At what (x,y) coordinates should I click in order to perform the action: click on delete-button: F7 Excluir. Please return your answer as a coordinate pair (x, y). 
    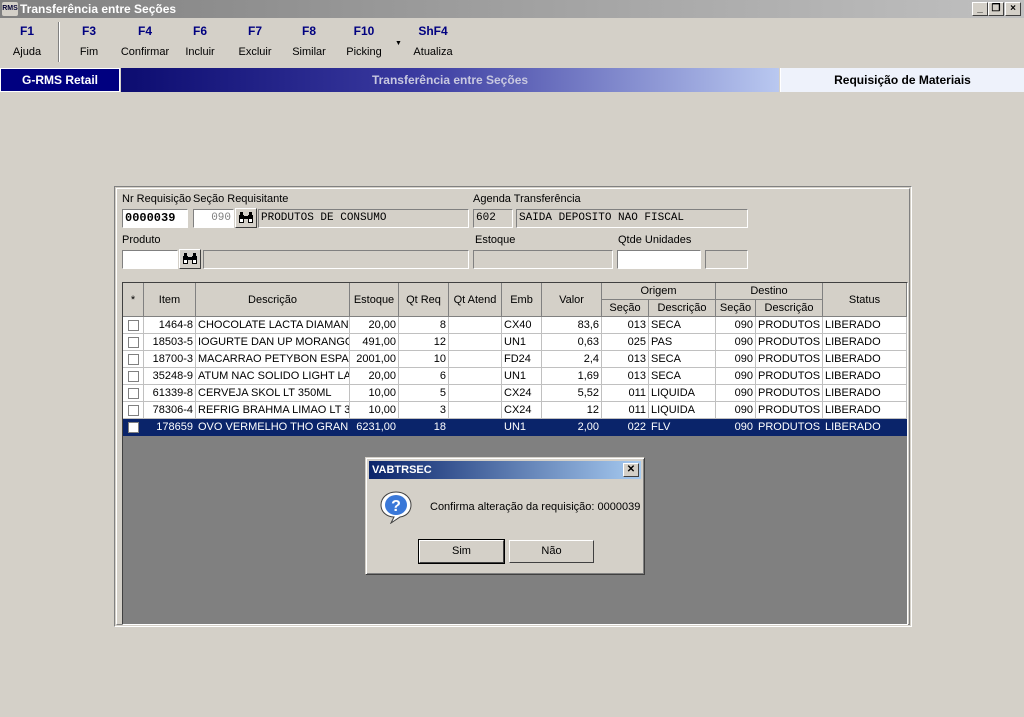
    Looking at the image, I should click on (255, 44).